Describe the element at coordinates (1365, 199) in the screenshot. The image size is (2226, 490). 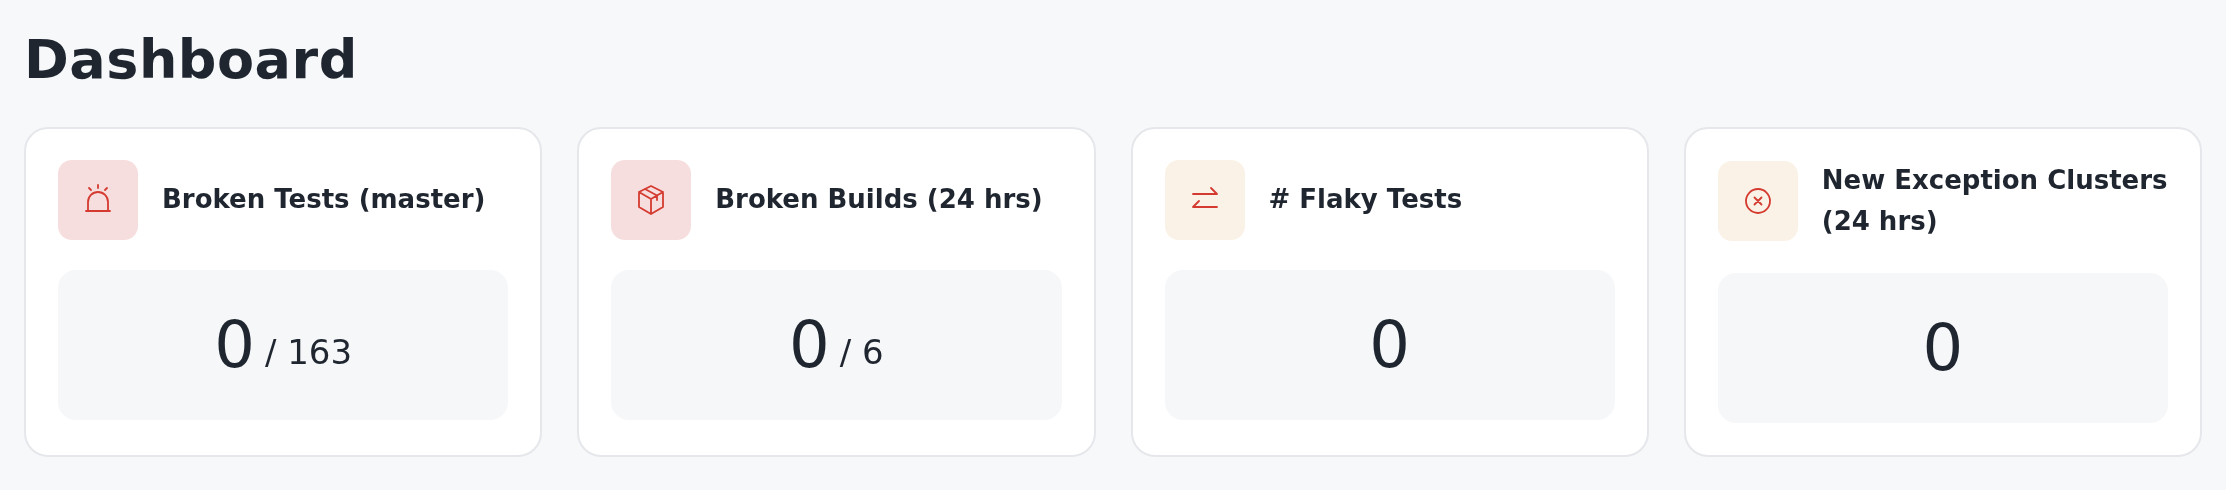
I see `card-title: # Flaky Tests` at that location.